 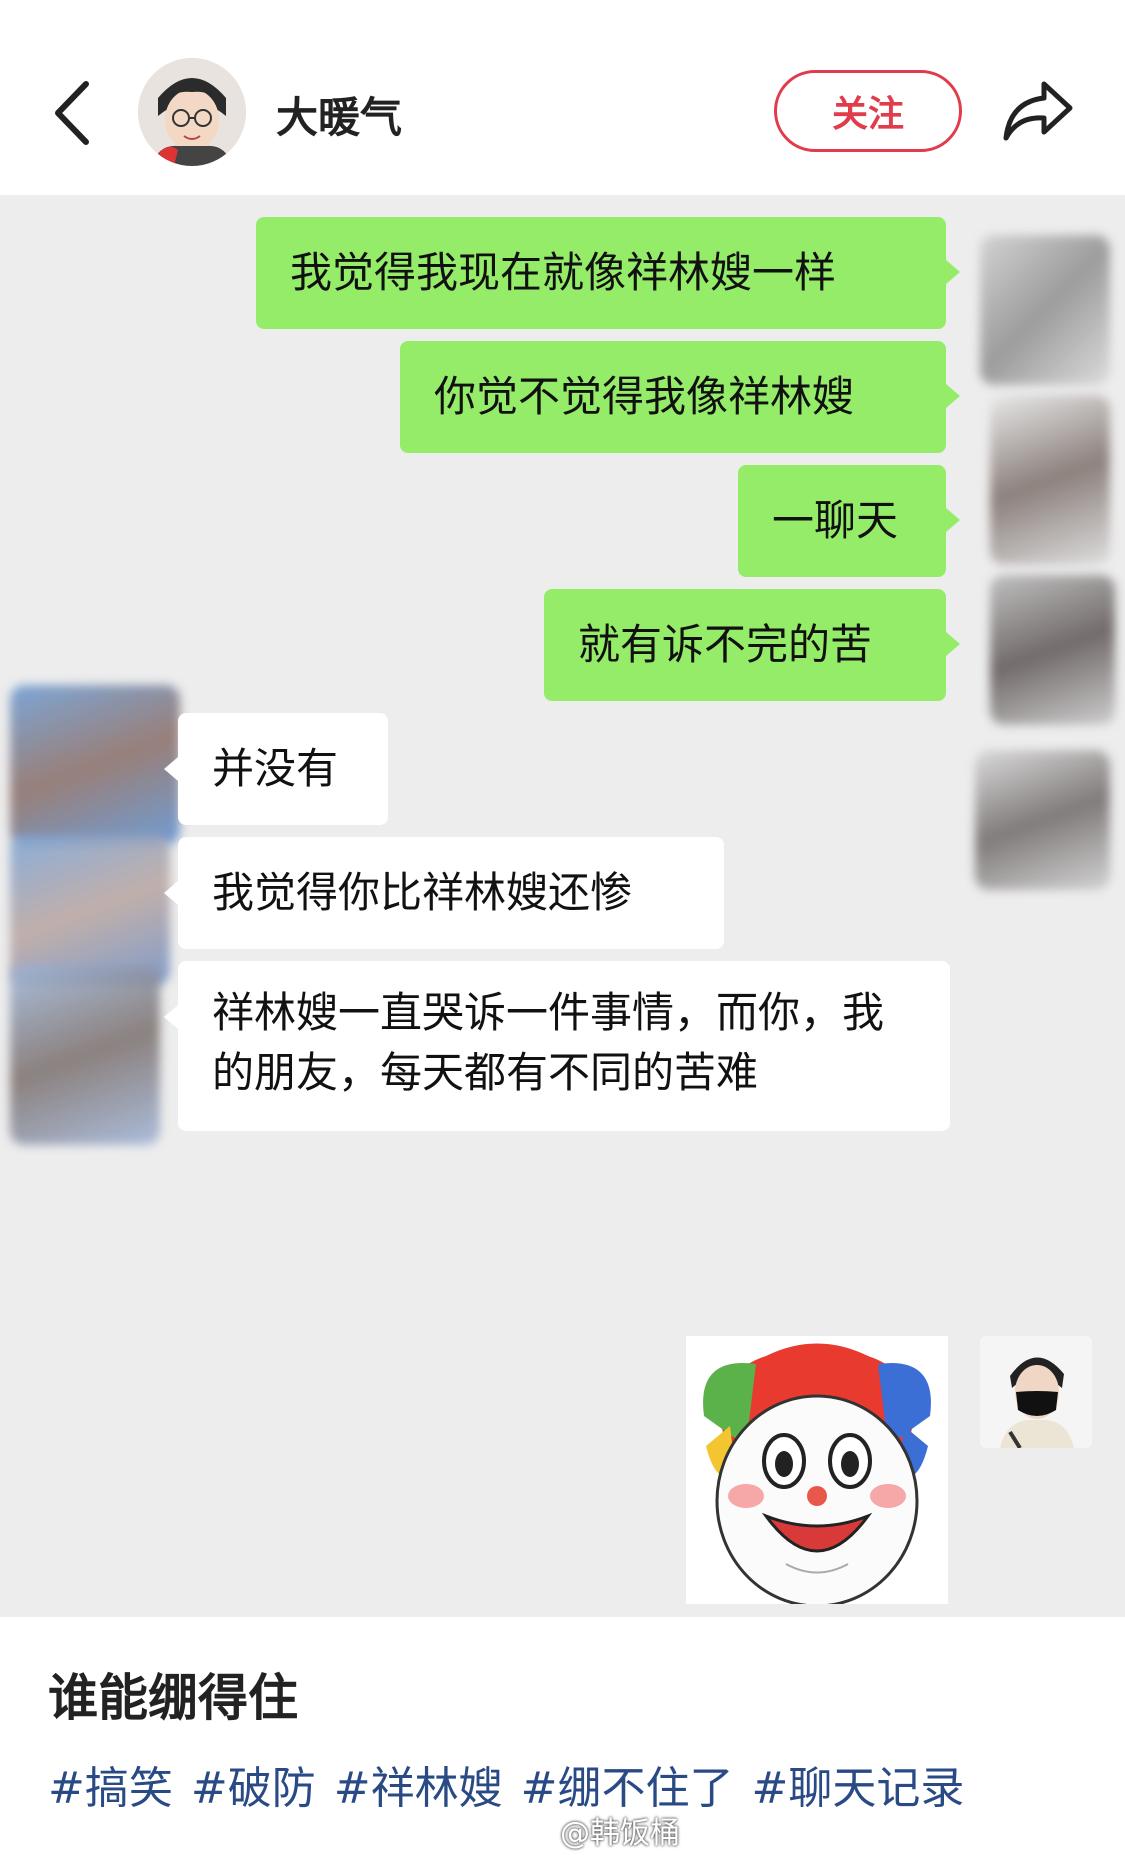 I want to click on chat-message: 我觉得你比祥林嫂还惨, so click(x=451, y=893).